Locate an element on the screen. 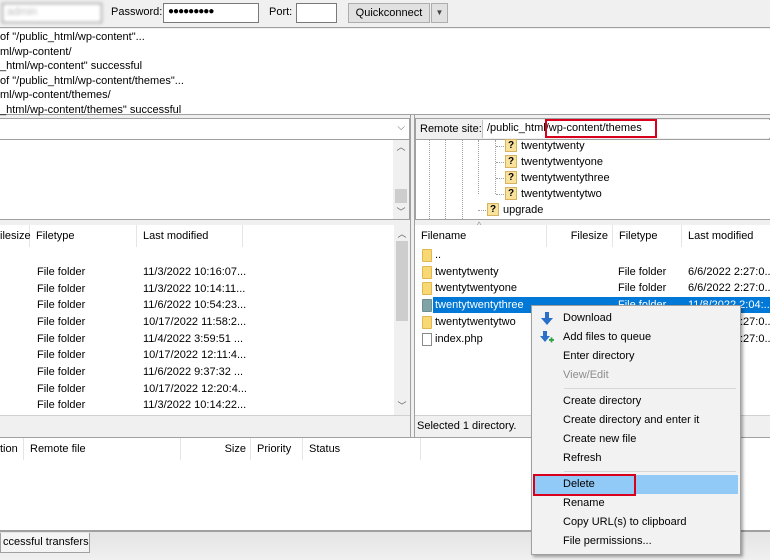 The width and height of the screenshot is (770, 560). menu-item-copy-urls: Copy URL(s) to clipboard is located at coordinates (636, 522).